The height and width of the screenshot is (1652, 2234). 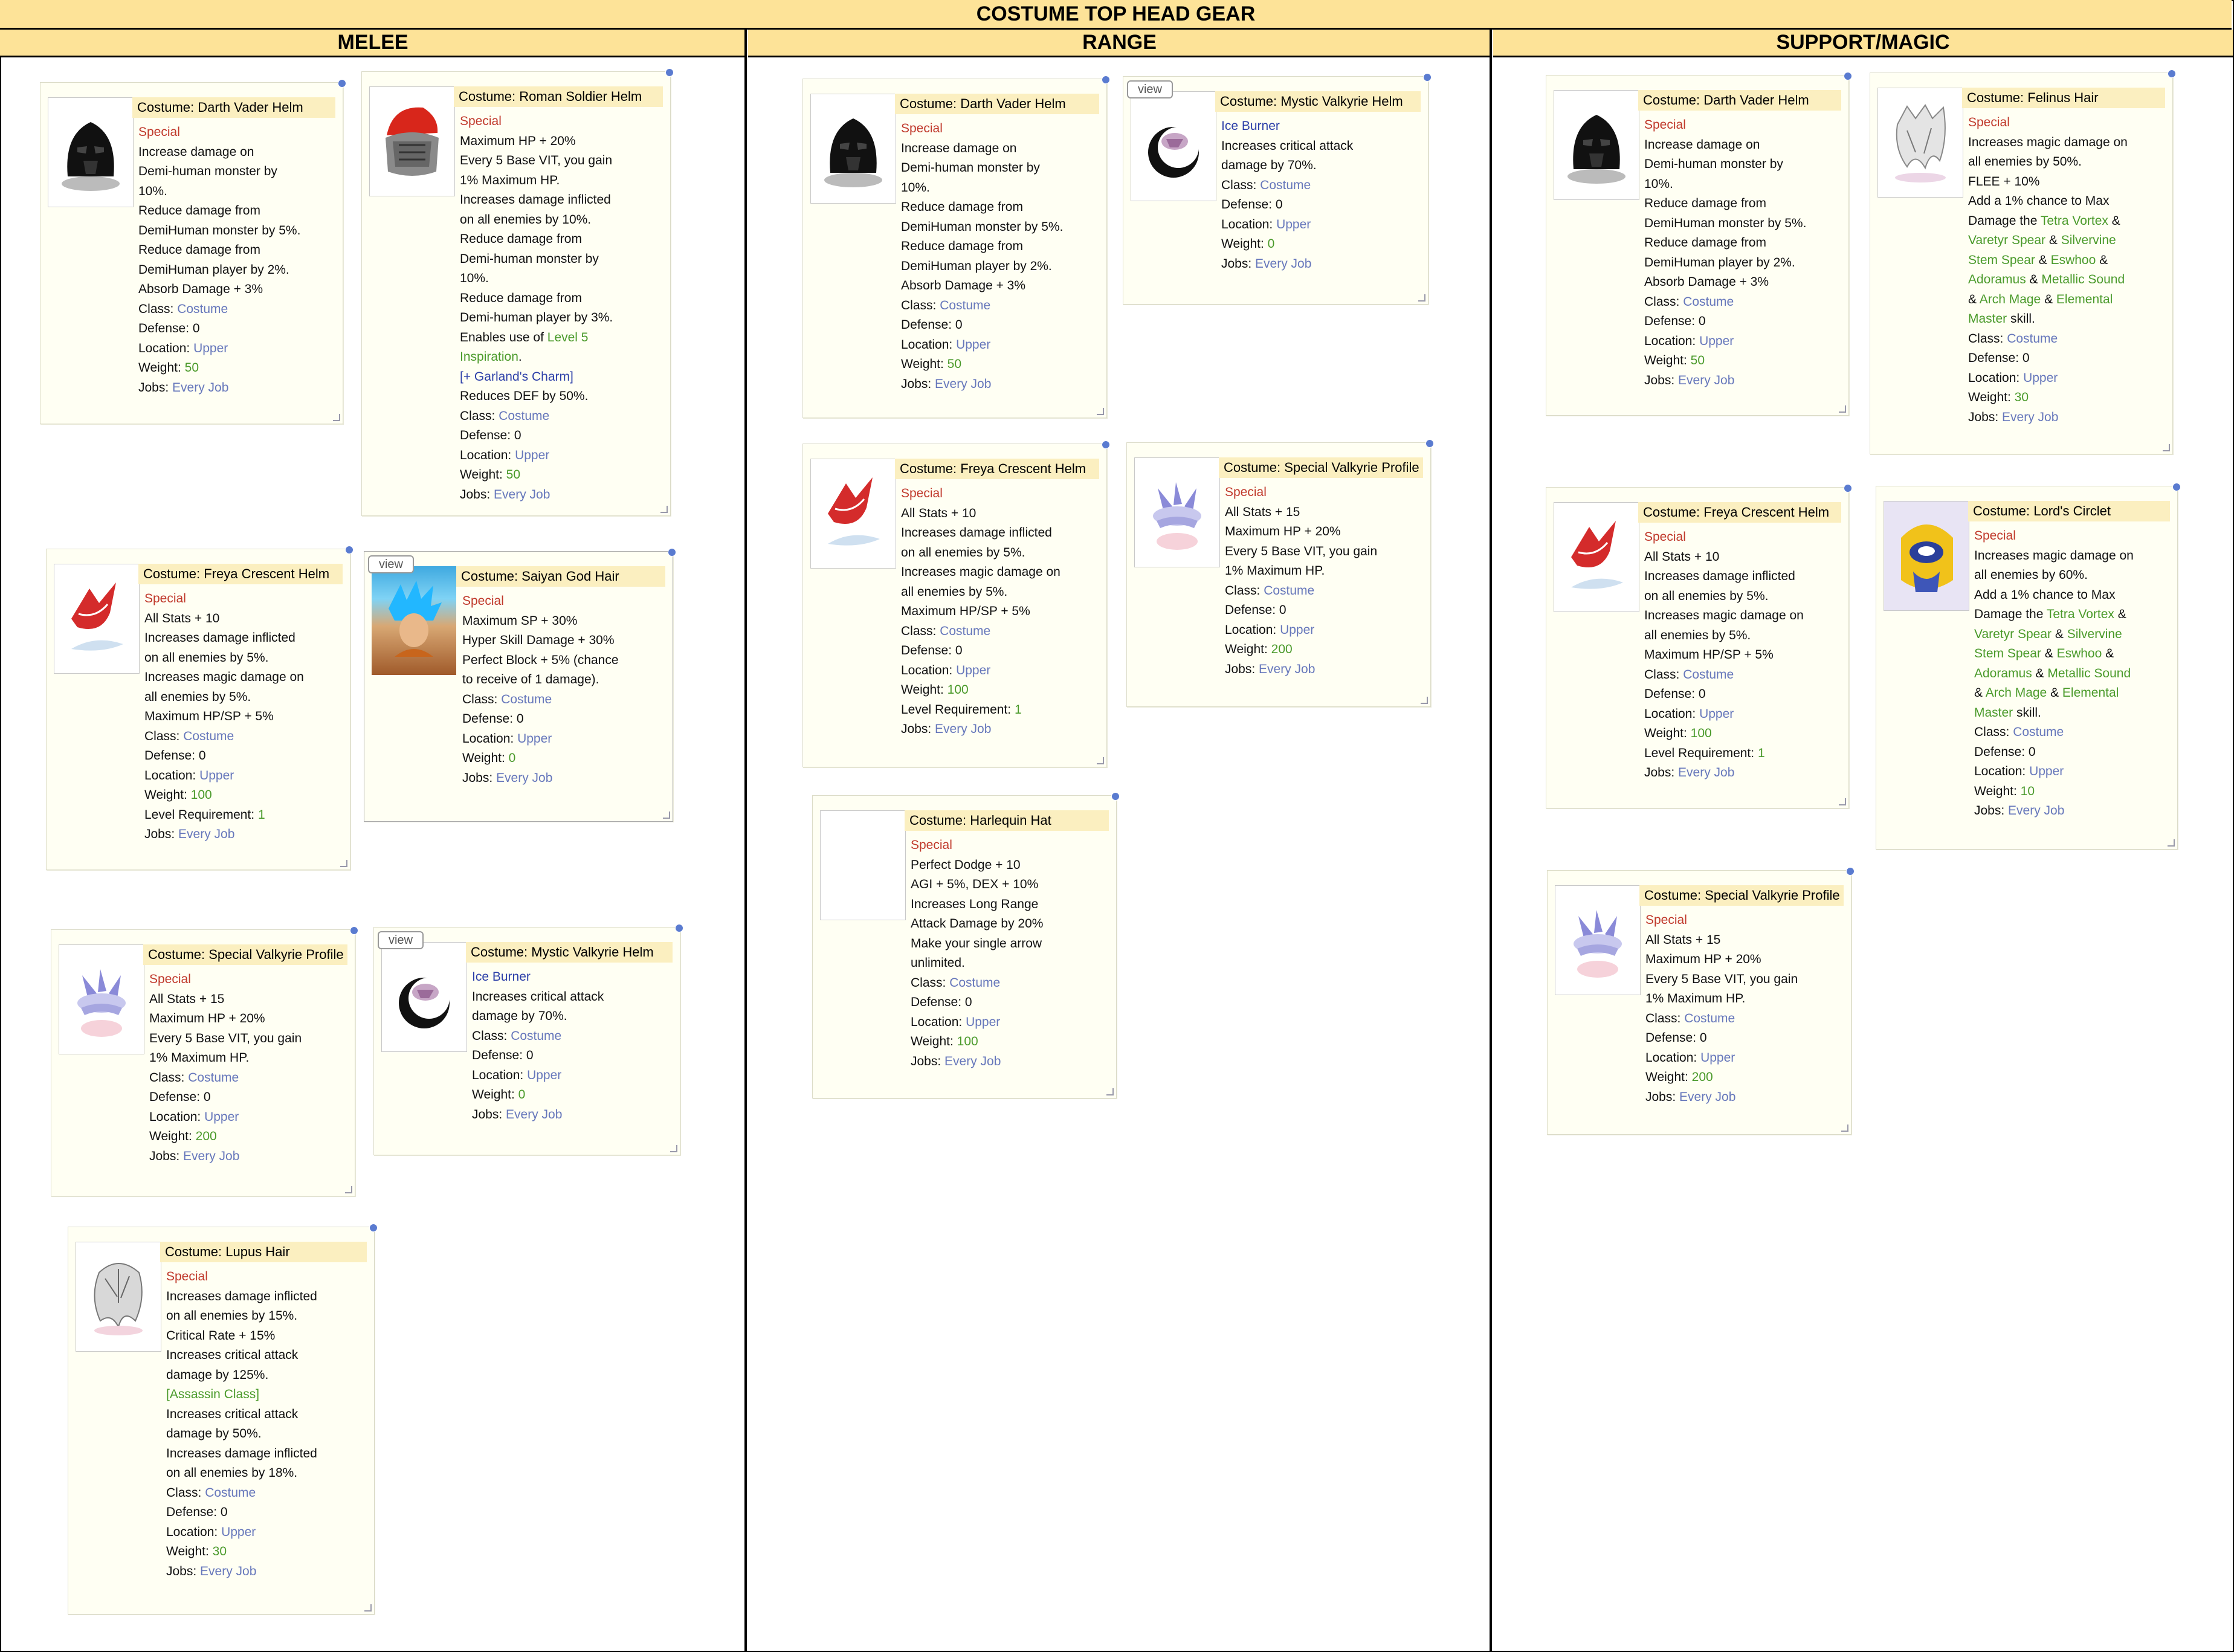 I want to click on desc-line: 1% Maximum HP., so click(x=510, y=180).